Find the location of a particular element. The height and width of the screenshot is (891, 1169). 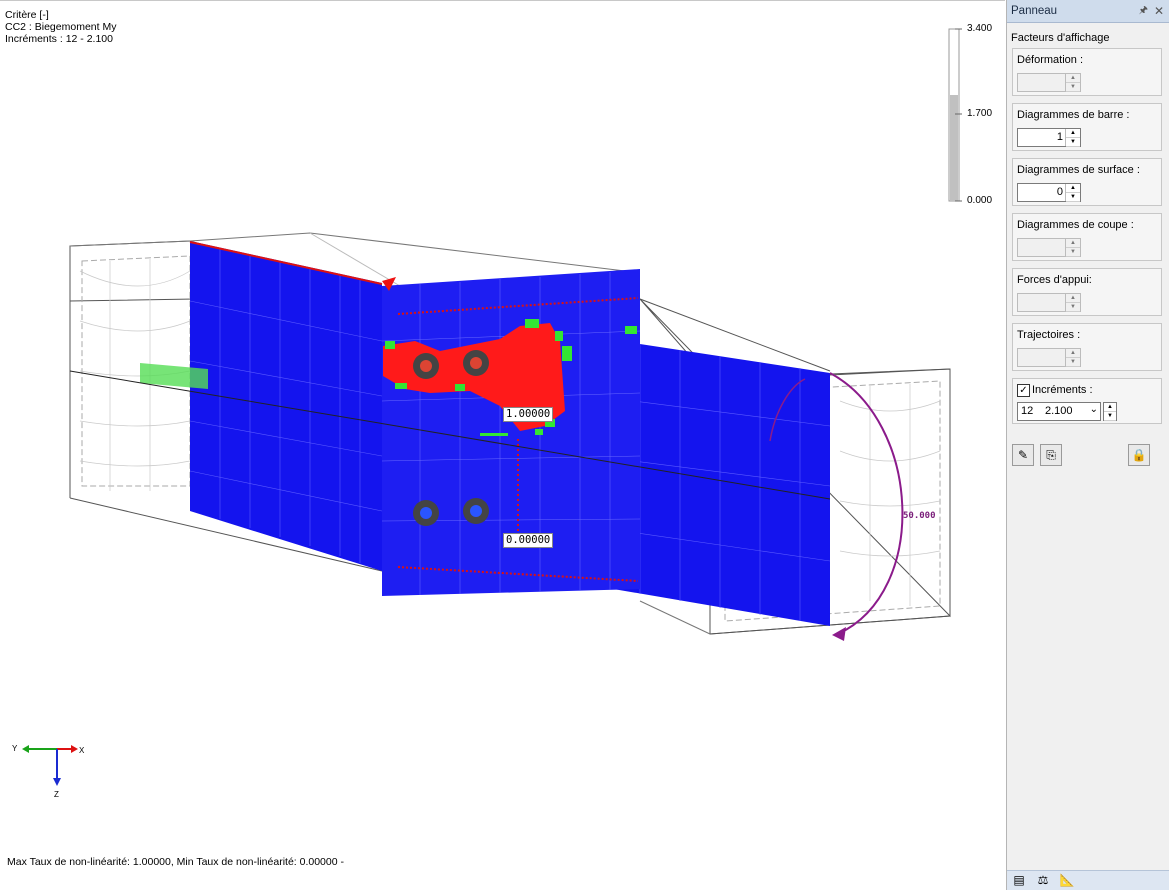

member-diagrams-spinner: 1 ▲ ▼ is located at coordinates (1049, 137).